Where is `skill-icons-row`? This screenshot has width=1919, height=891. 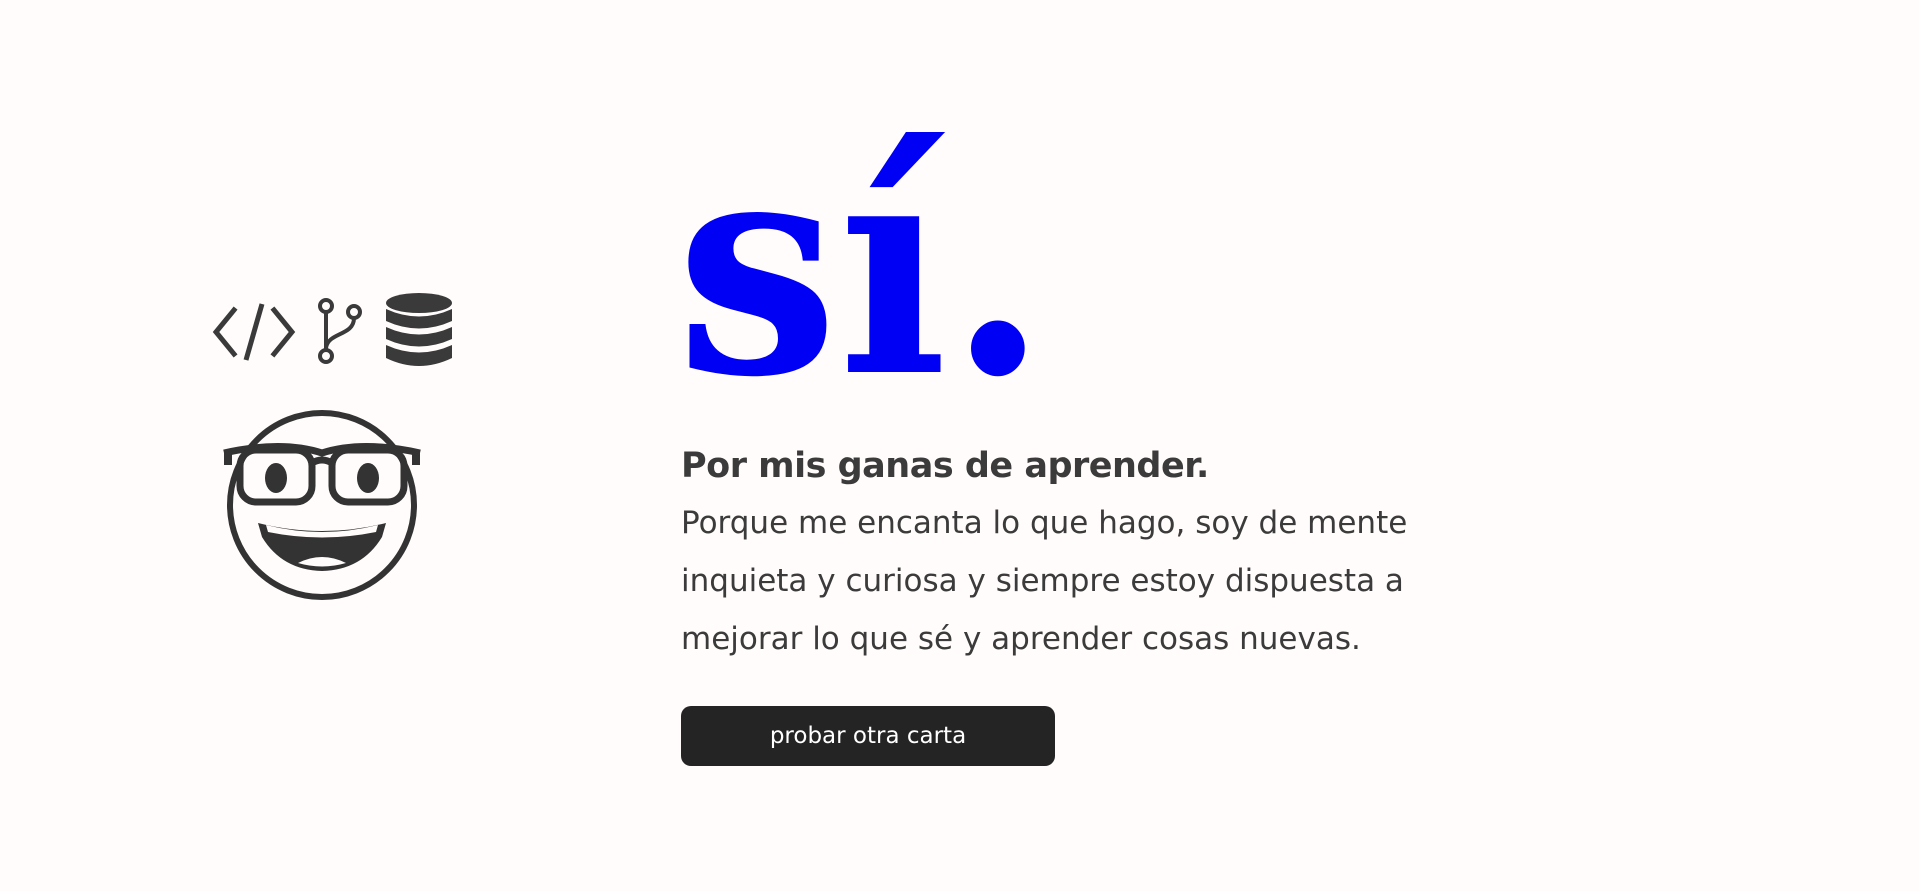 skill-icons-row is located at coordinates (337, 332).